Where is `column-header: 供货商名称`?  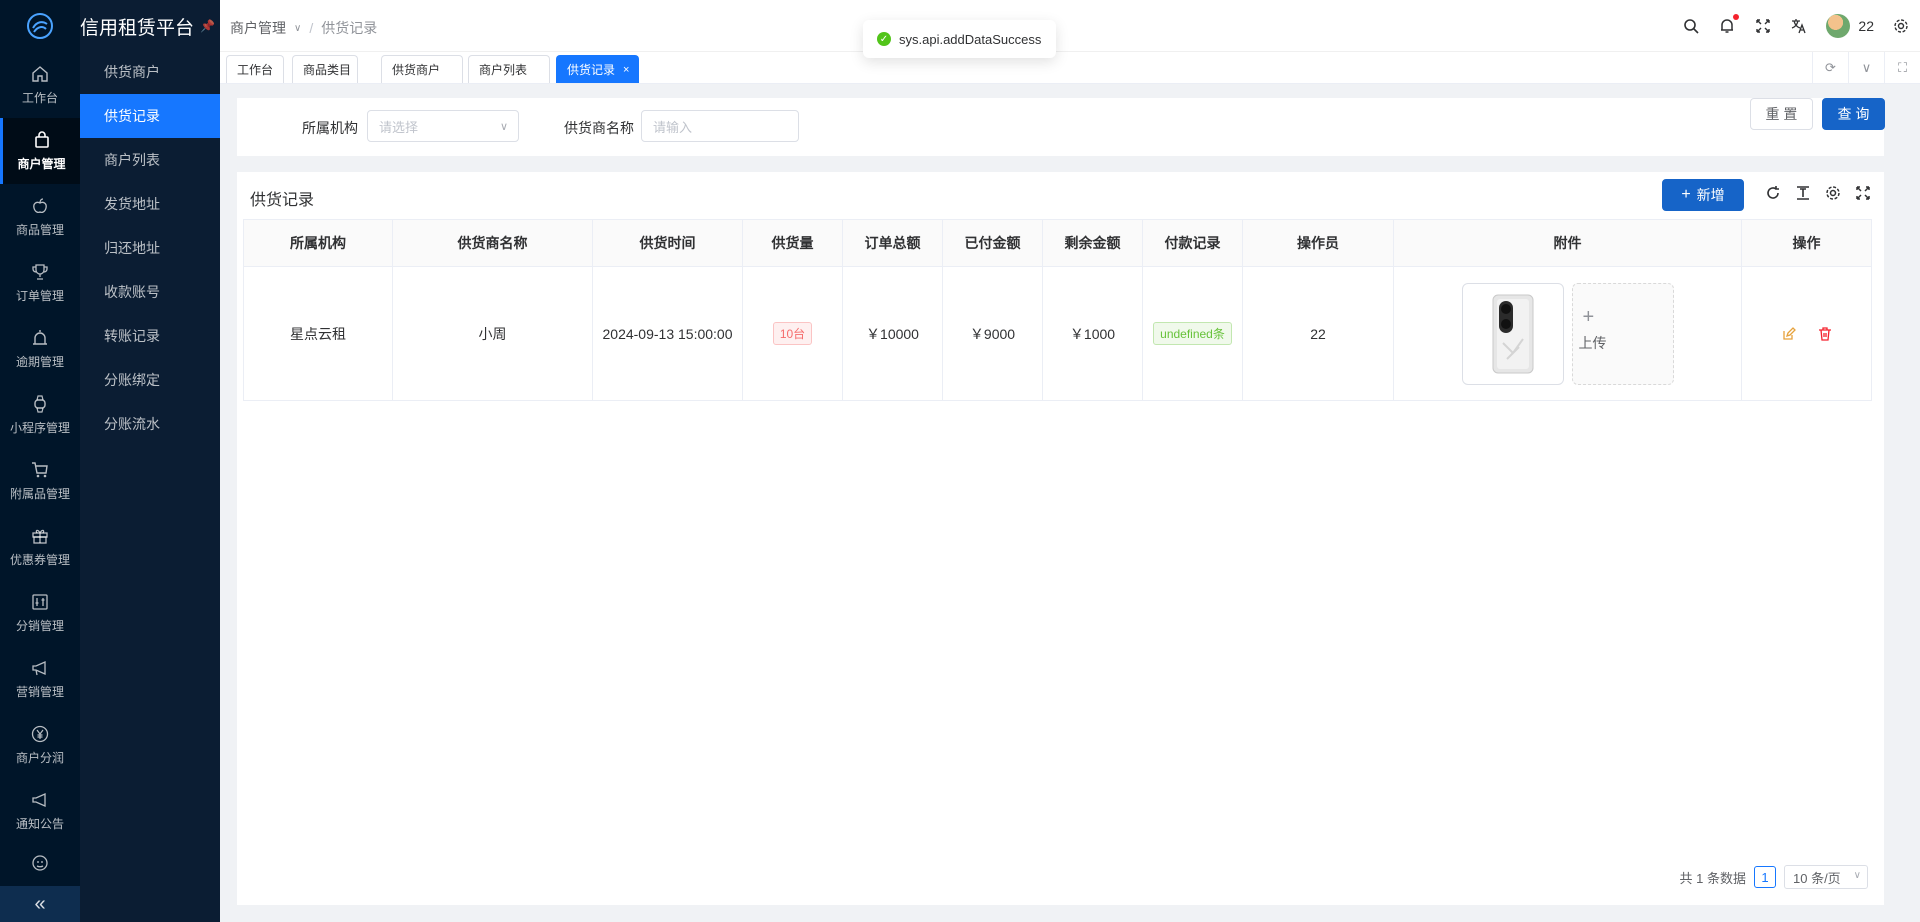
column-header: 供货商名称 is located at coordinates (492, 243).